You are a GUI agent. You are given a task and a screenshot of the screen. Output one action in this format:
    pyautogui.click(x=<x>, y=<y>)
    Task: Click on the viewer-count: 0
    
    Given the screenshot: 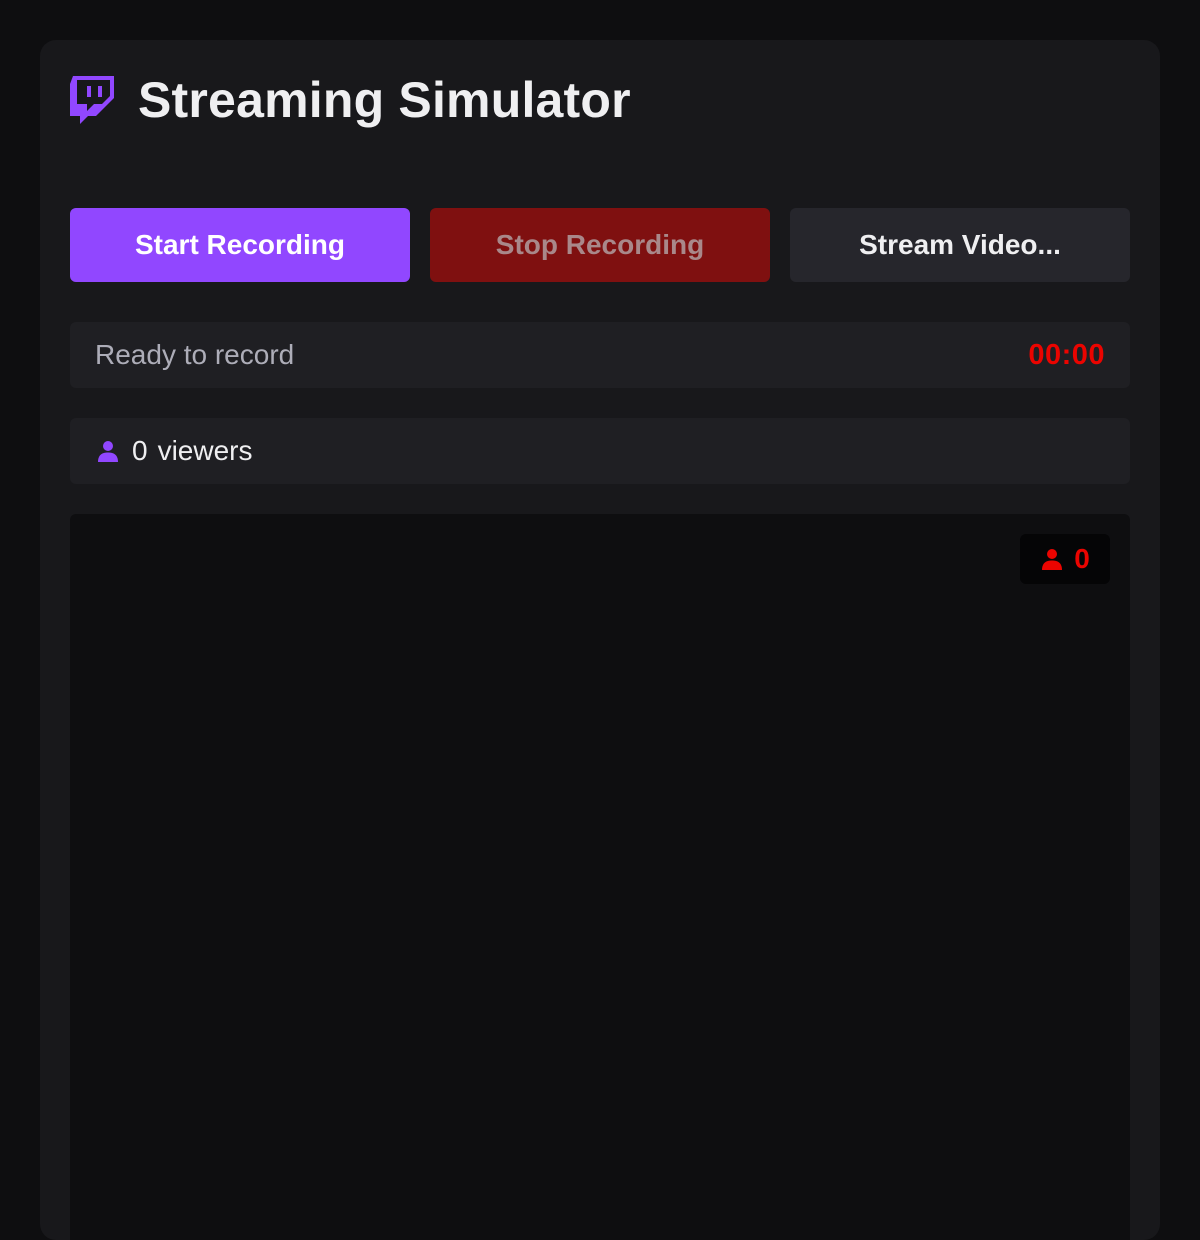 What is the action you would take?
    pyautogui.click(x=140, y=450)
    